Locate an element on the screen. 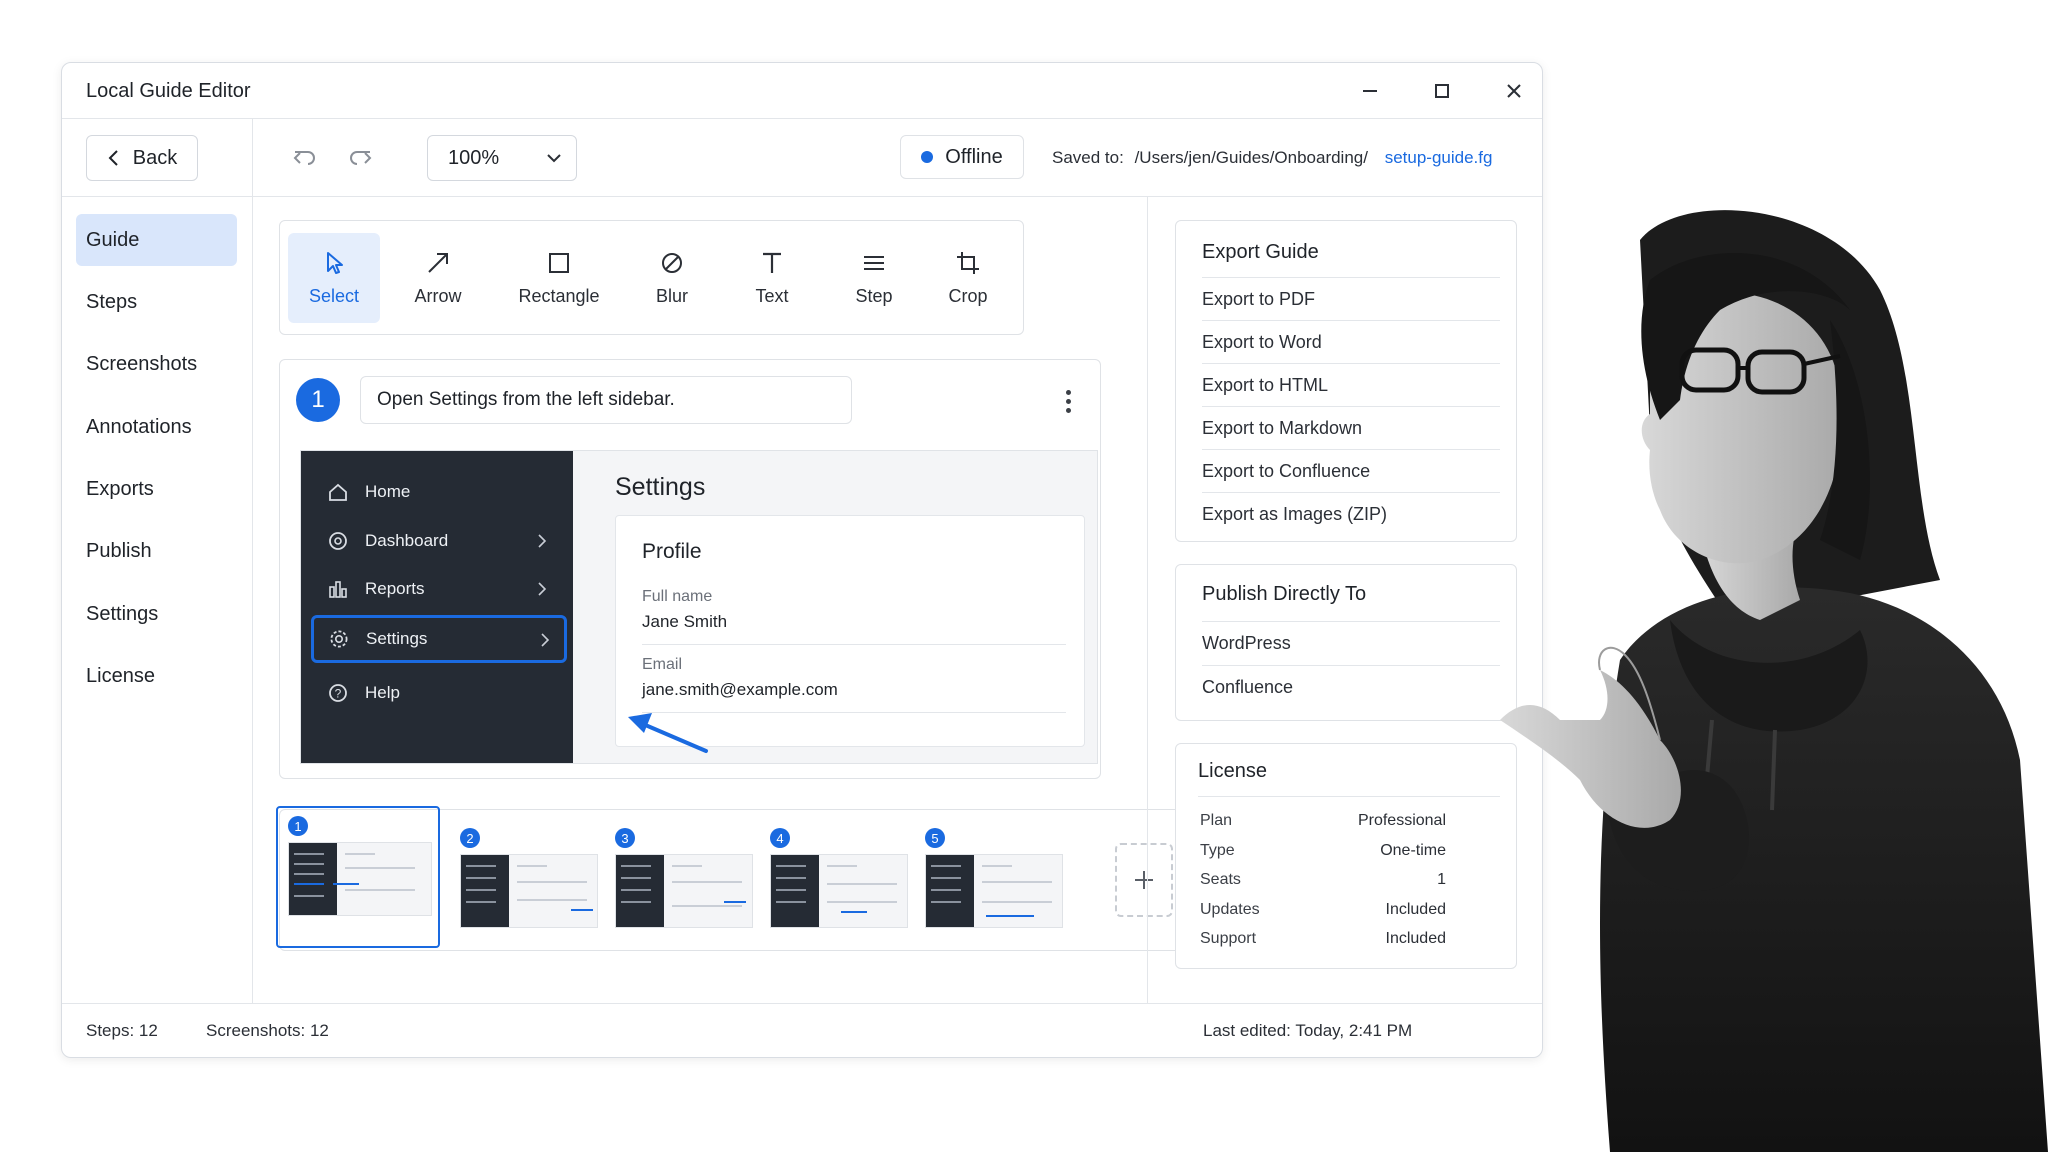  more-options-button is located at coordinates (1068, 401).